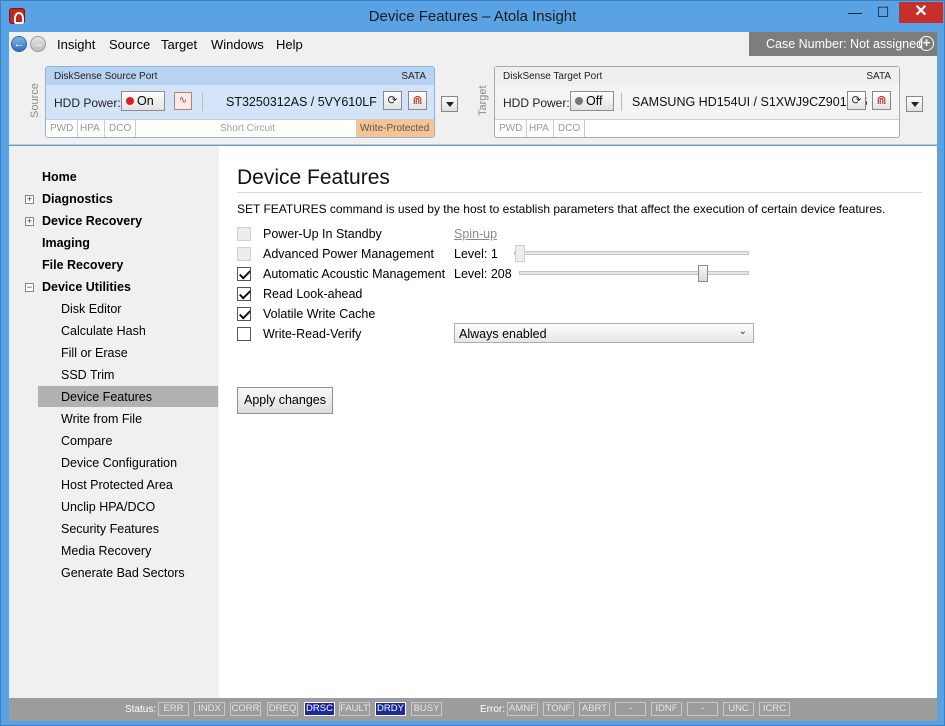 This screenshot has width=945, height=726. What do you see at coordinates (106, 76) in the screenshot?
I see `source-port-title: DiskSense Source Port` at bounding box center [106, 76].